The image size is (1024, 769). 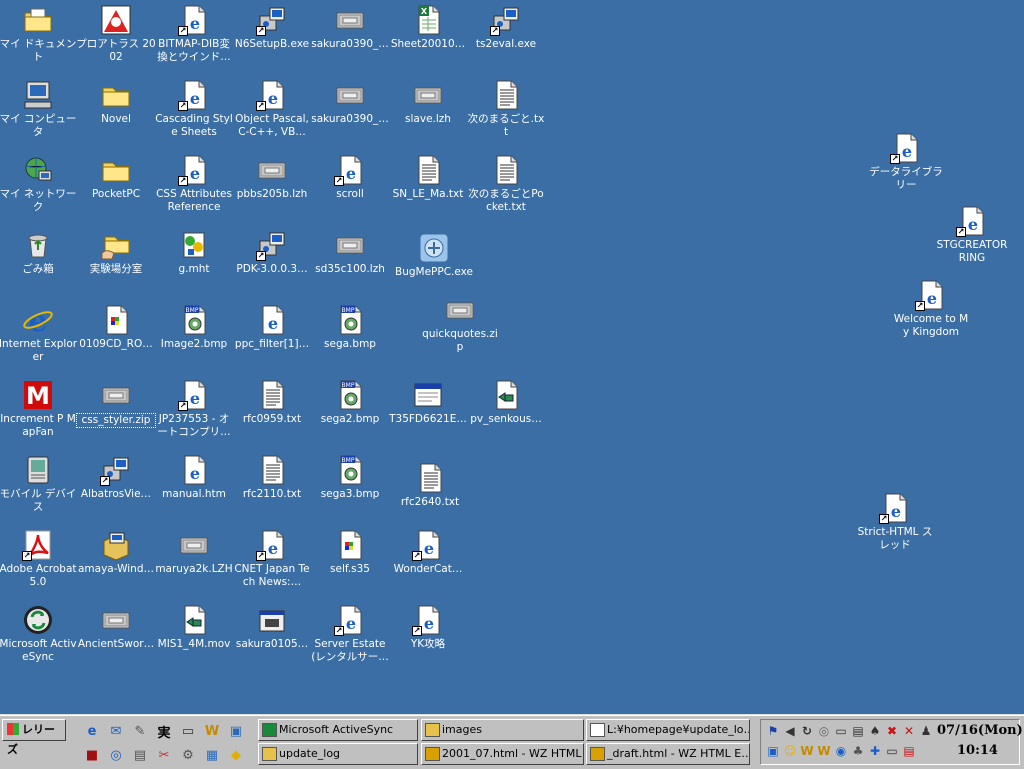 What do you see at coordinates (892, 731) in the screenshot?
I see `close-x-icon: ✖` at bounding box center [892, 731].